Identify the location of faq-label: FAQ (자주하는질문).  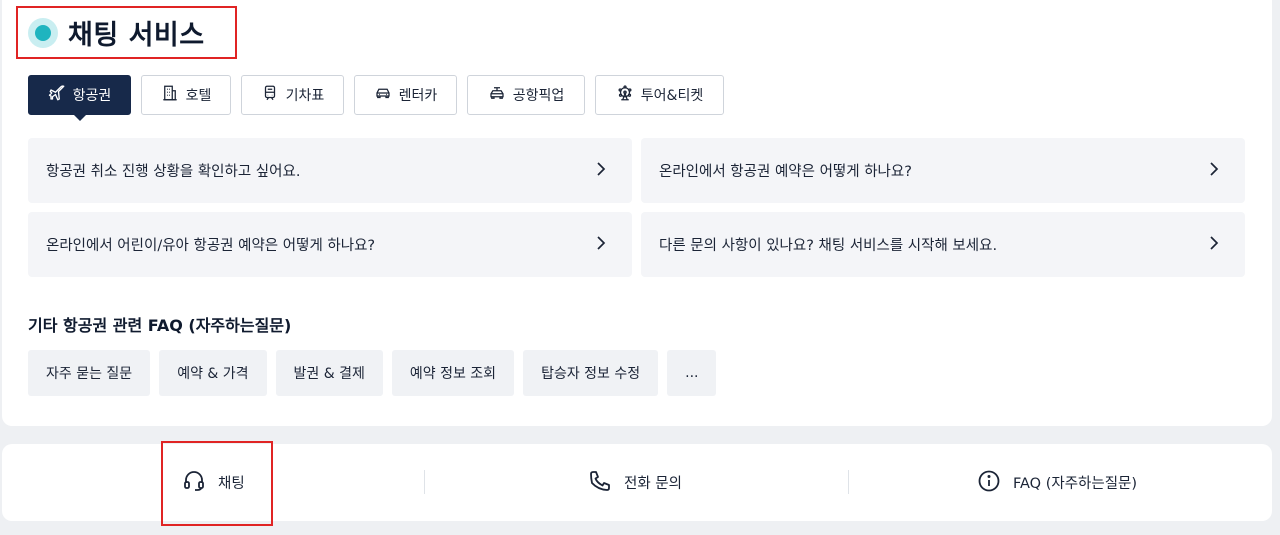
(1075, 484).